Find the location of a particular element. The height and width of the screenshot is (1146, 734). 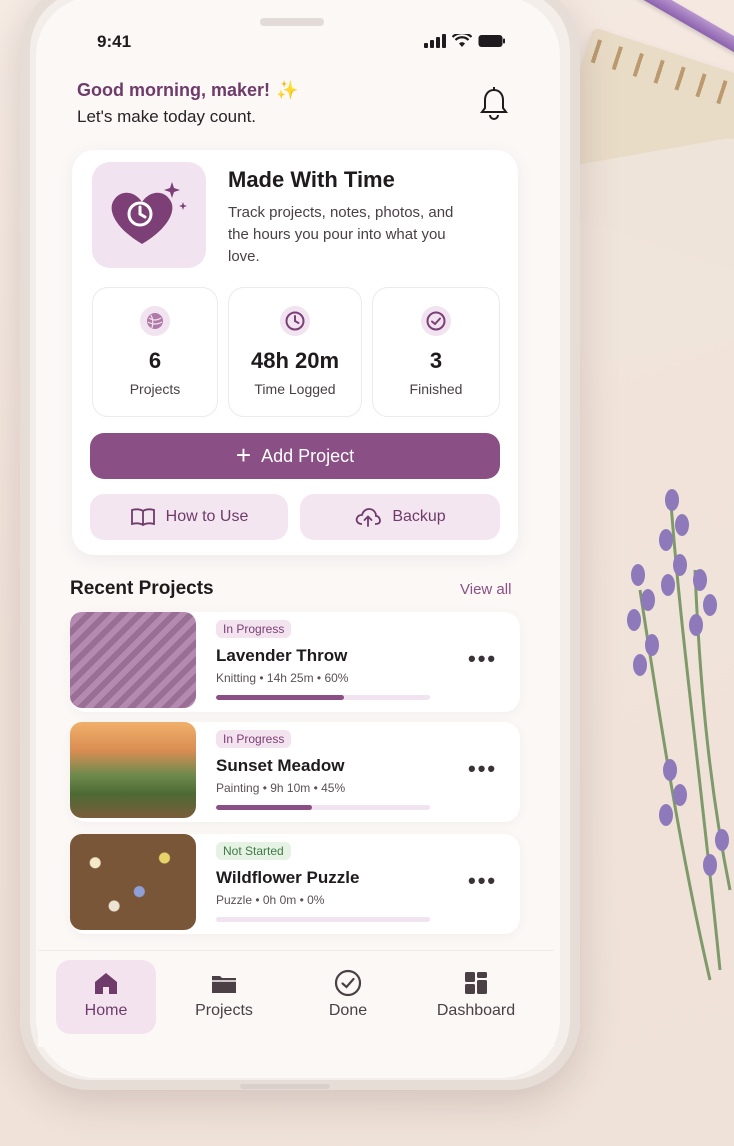

heart-clock-icon is located at coordinates (149, 213).